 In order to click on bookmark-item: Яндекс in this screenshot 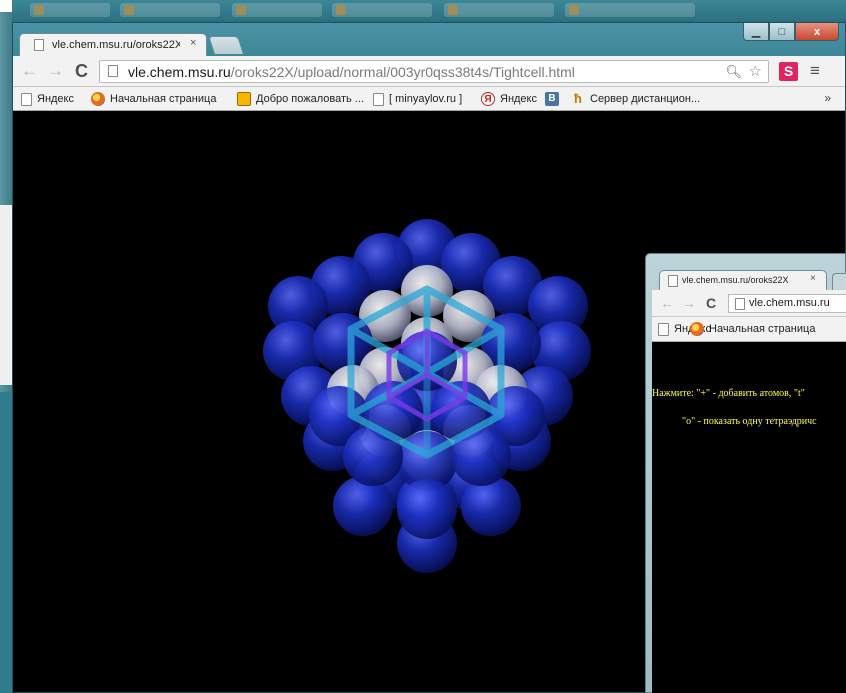, I will do `click(47, 99)`.